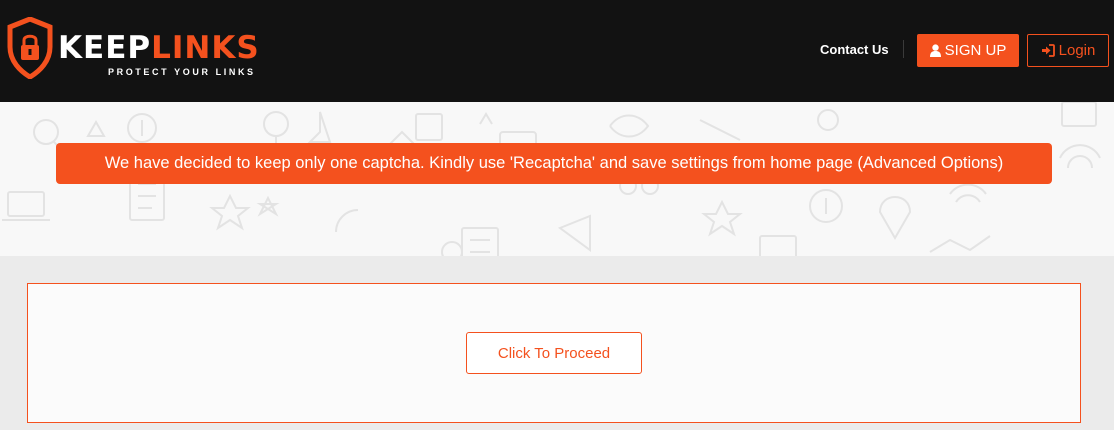  What do you see at coordinates (1077, 50) in the screenshot?
I see `login-label: Login` at bounding box center [1077, 50].